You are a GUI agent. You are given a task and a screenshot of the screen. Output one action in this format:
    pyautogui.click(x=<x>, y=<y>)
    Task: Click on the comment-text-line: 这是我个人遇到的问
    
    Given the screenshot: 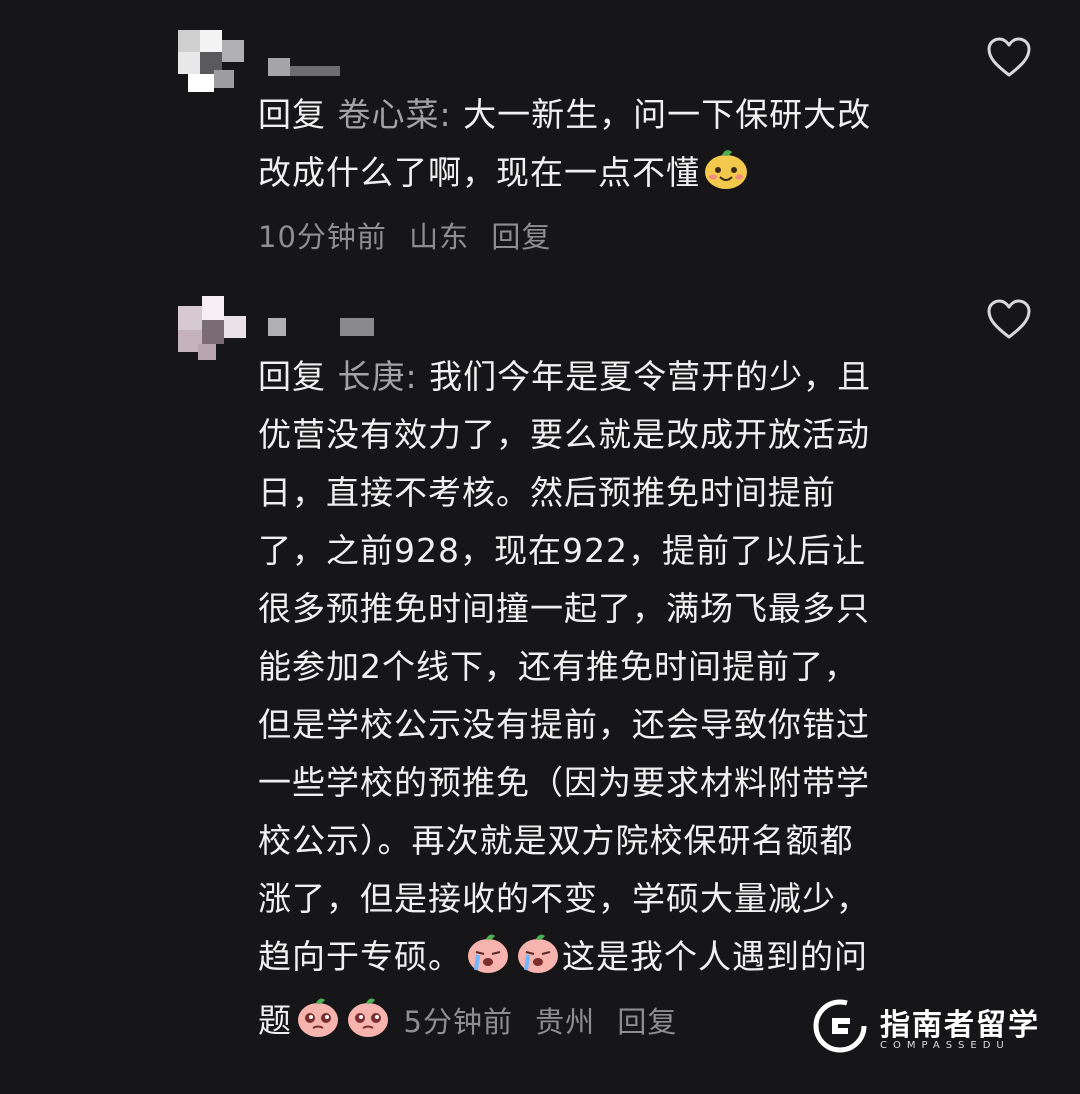 What is the action you would take?
    pyautogui.click(x=715, y=956)
    